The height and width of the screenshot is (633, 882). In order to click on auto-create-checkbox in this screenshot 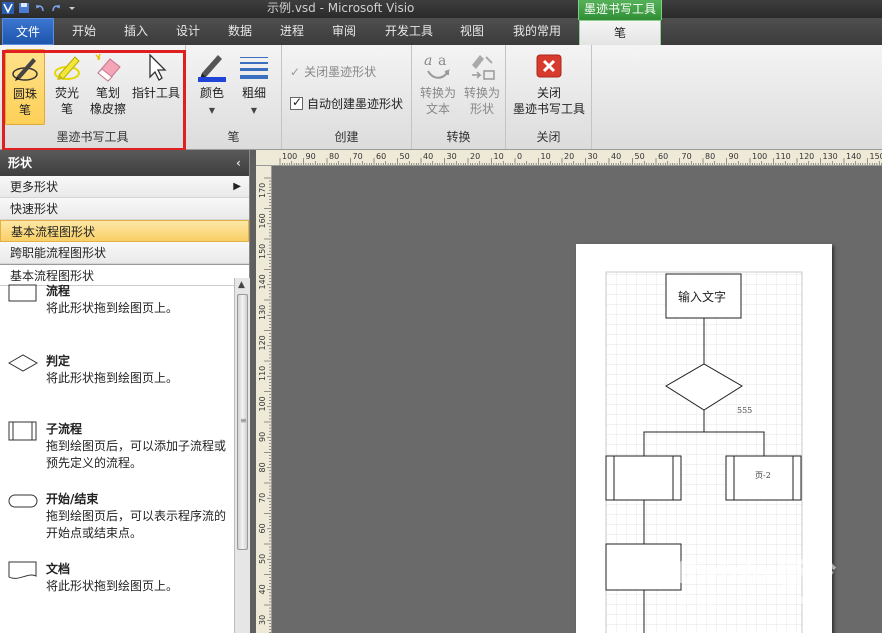, I will do `click(296, 102)`.